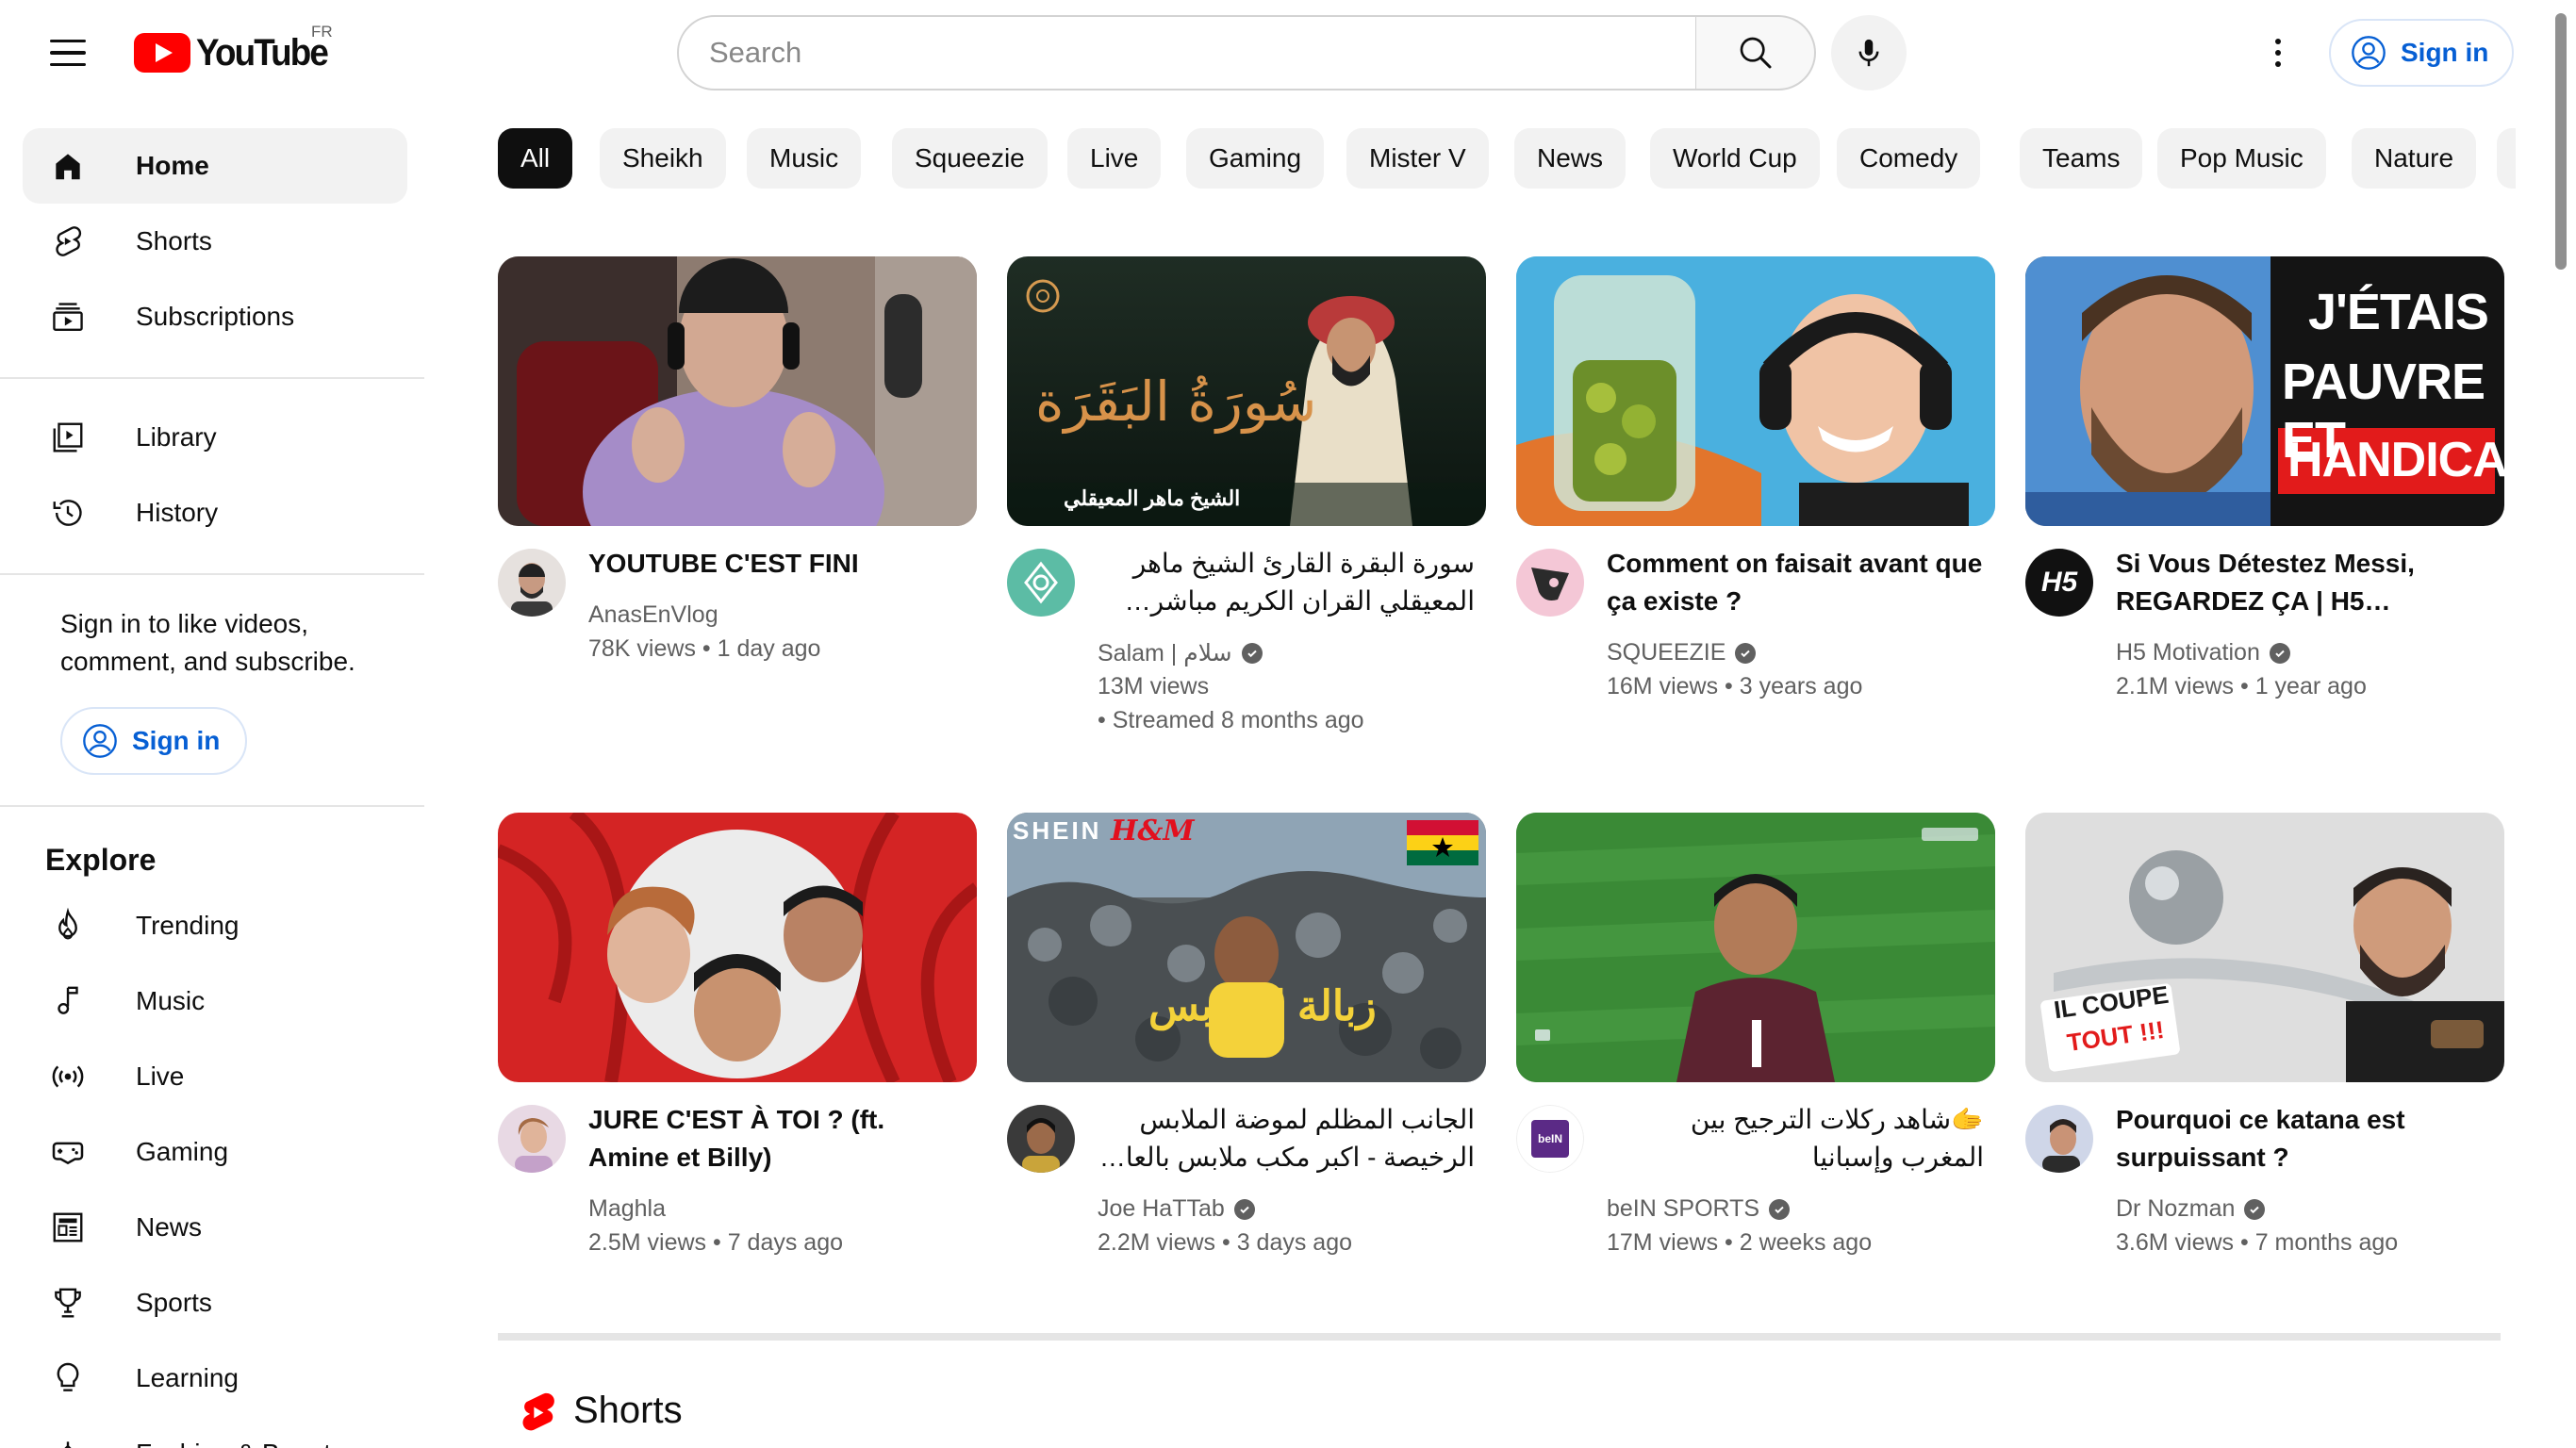 The image size is (2576, 1448). I want to click on sign-in-button: Sign in, so click(2421, 53).